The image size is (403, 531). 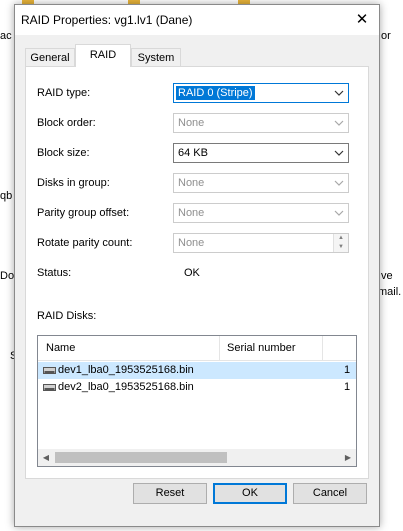 What do you see at coordinates (85, 243) in the screenshot?
I see `rotate-parity-count-label: Rotate parity count:` at bounding box center [85, 243].